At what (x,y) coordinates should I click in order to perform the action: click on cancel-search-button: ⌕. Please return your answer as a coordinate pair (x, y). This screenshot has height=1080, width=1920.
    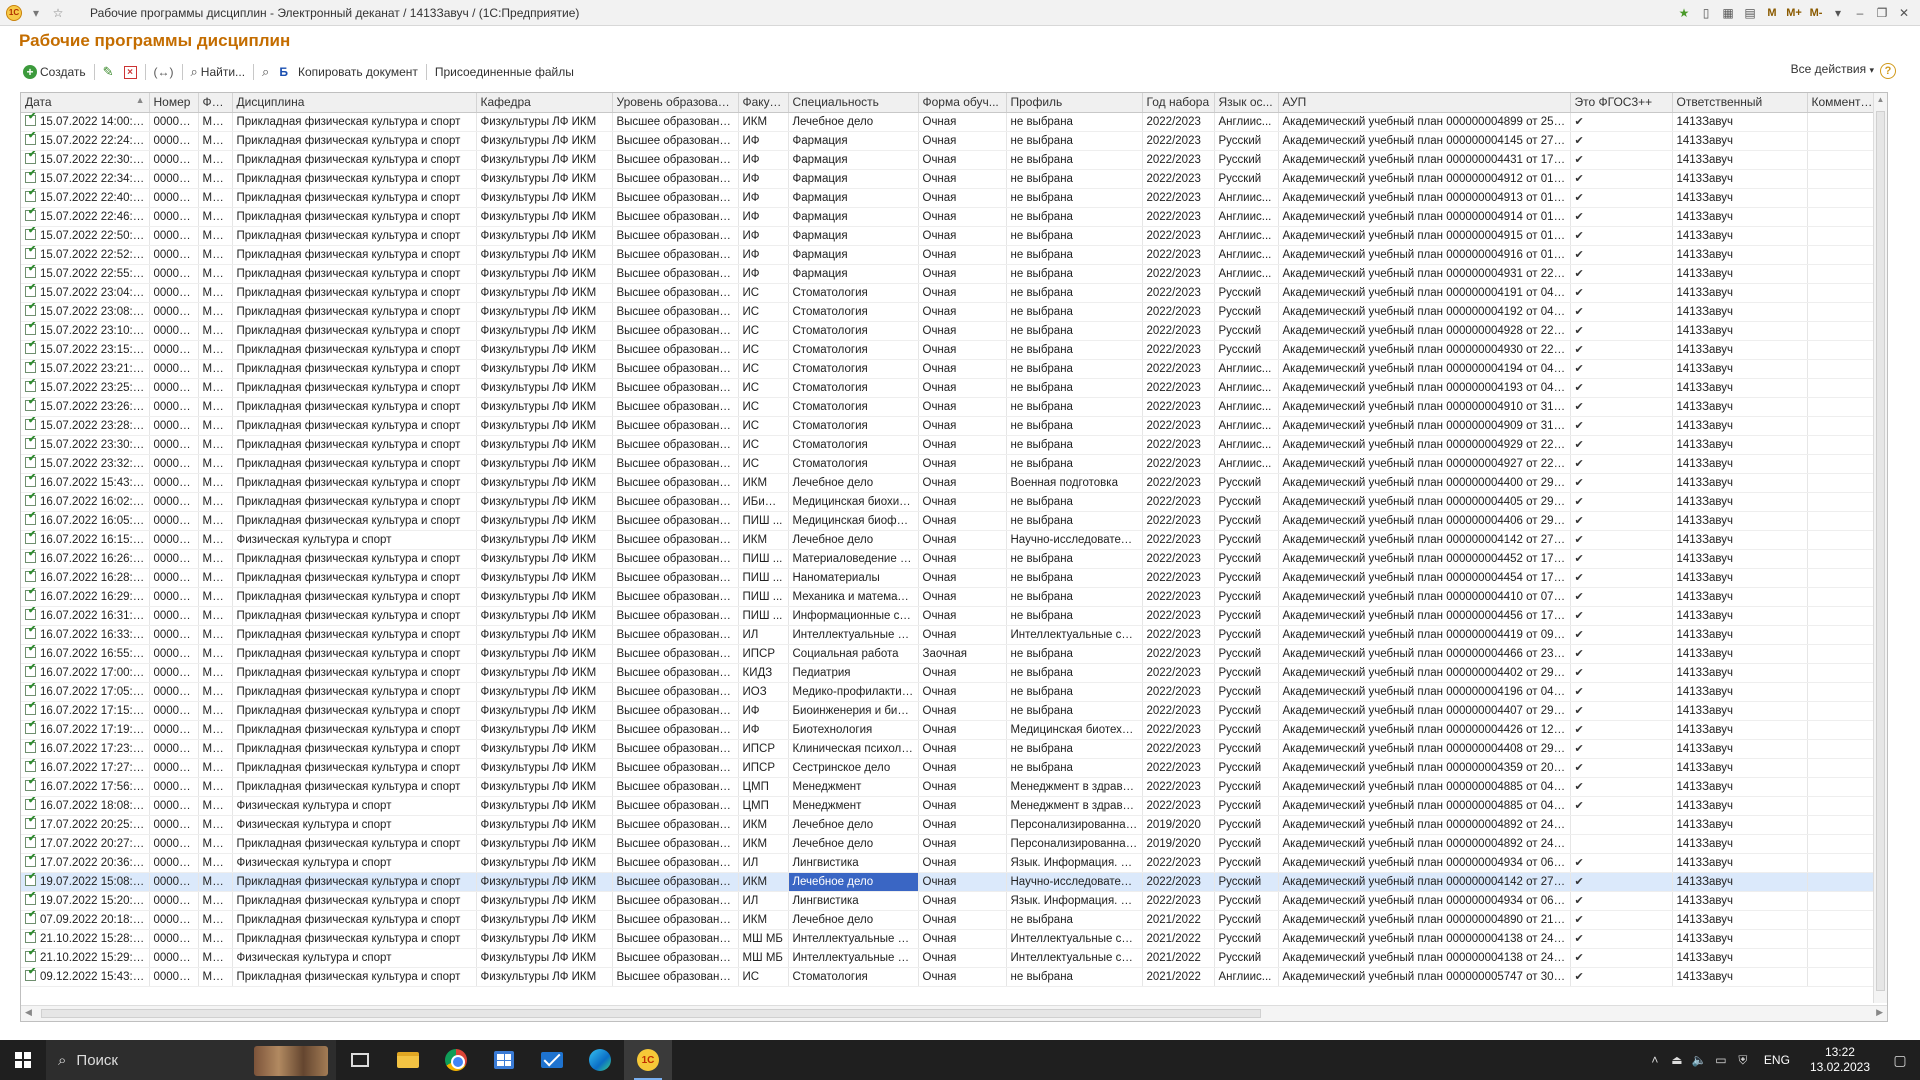
    Looking at the image, I should click on (265, 72).